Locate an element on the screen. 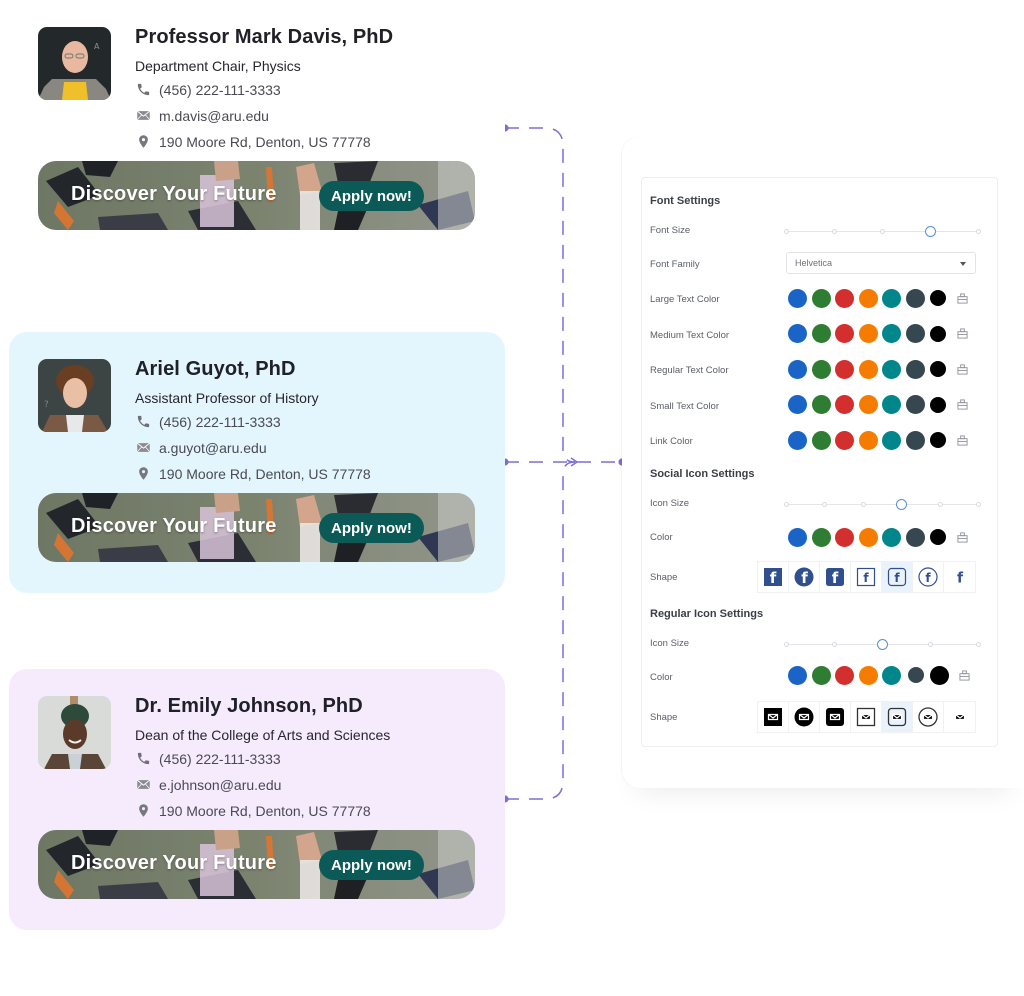 This screenshot has width=1024, height=996. shape-option-outline-rounded: f is located at coordinates (897, 577).